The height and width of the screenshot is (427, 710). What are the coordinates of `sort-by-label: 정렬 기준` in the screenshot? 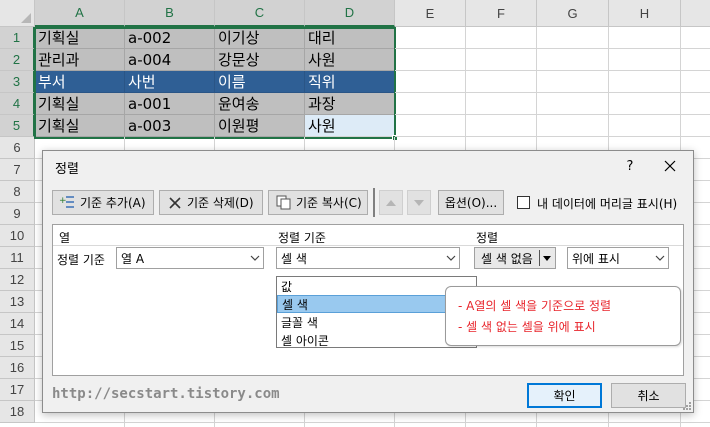 It's located at (81, 260).